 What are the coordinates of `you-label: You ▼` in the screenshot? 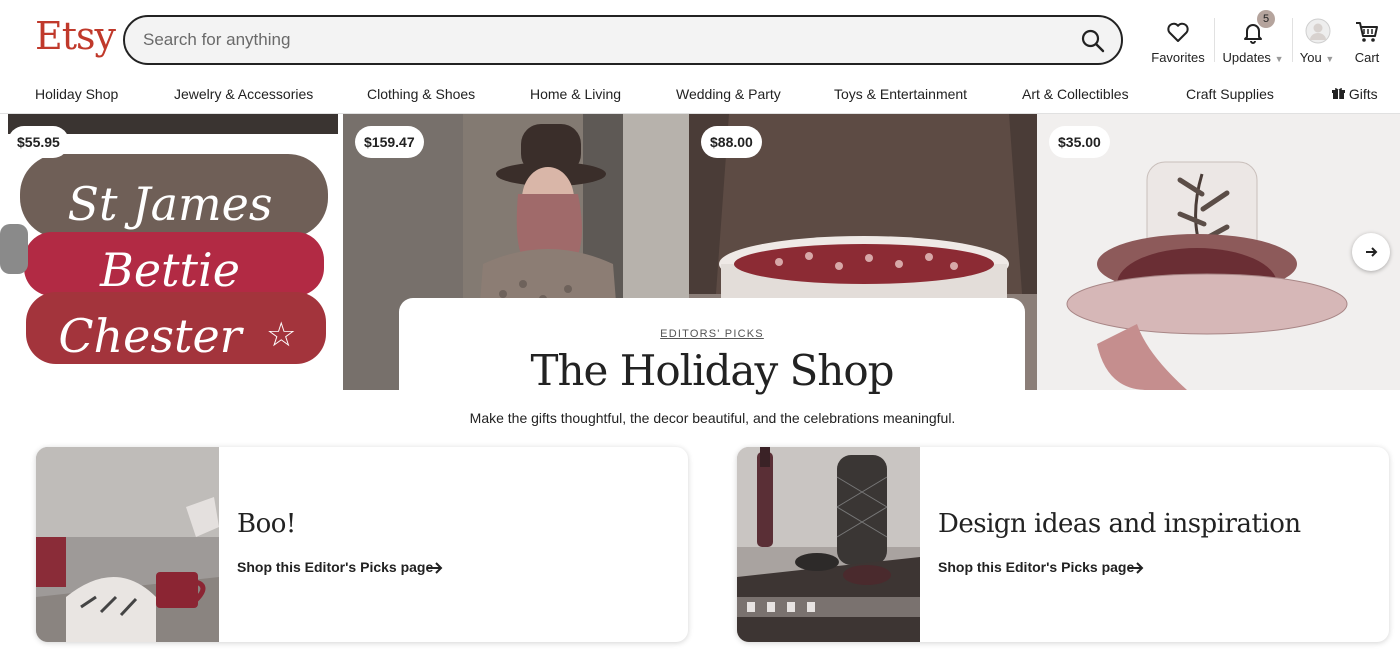 It's located at (1317, 57).